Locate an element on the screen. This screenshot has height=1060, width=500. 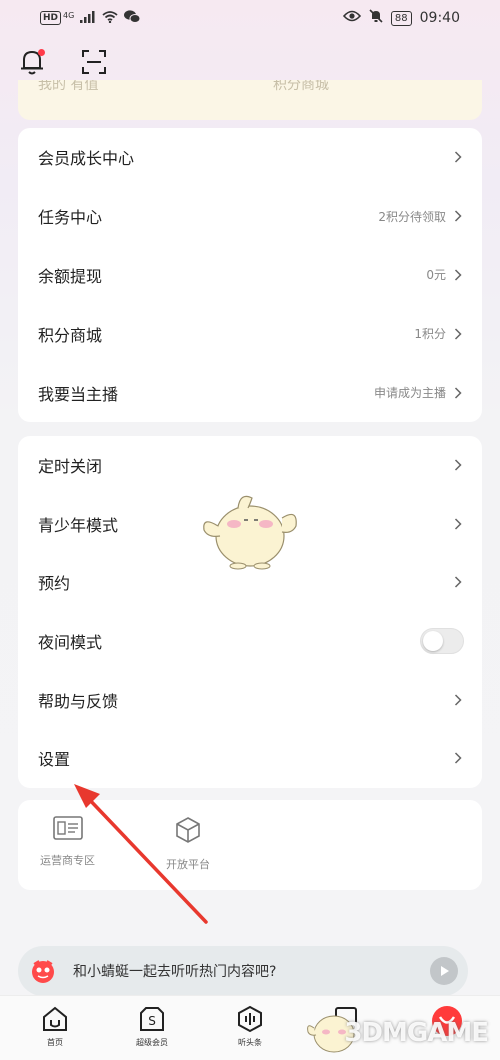
menu-item-night-mode: 夜间模式 is located at coordinates (250, 641).